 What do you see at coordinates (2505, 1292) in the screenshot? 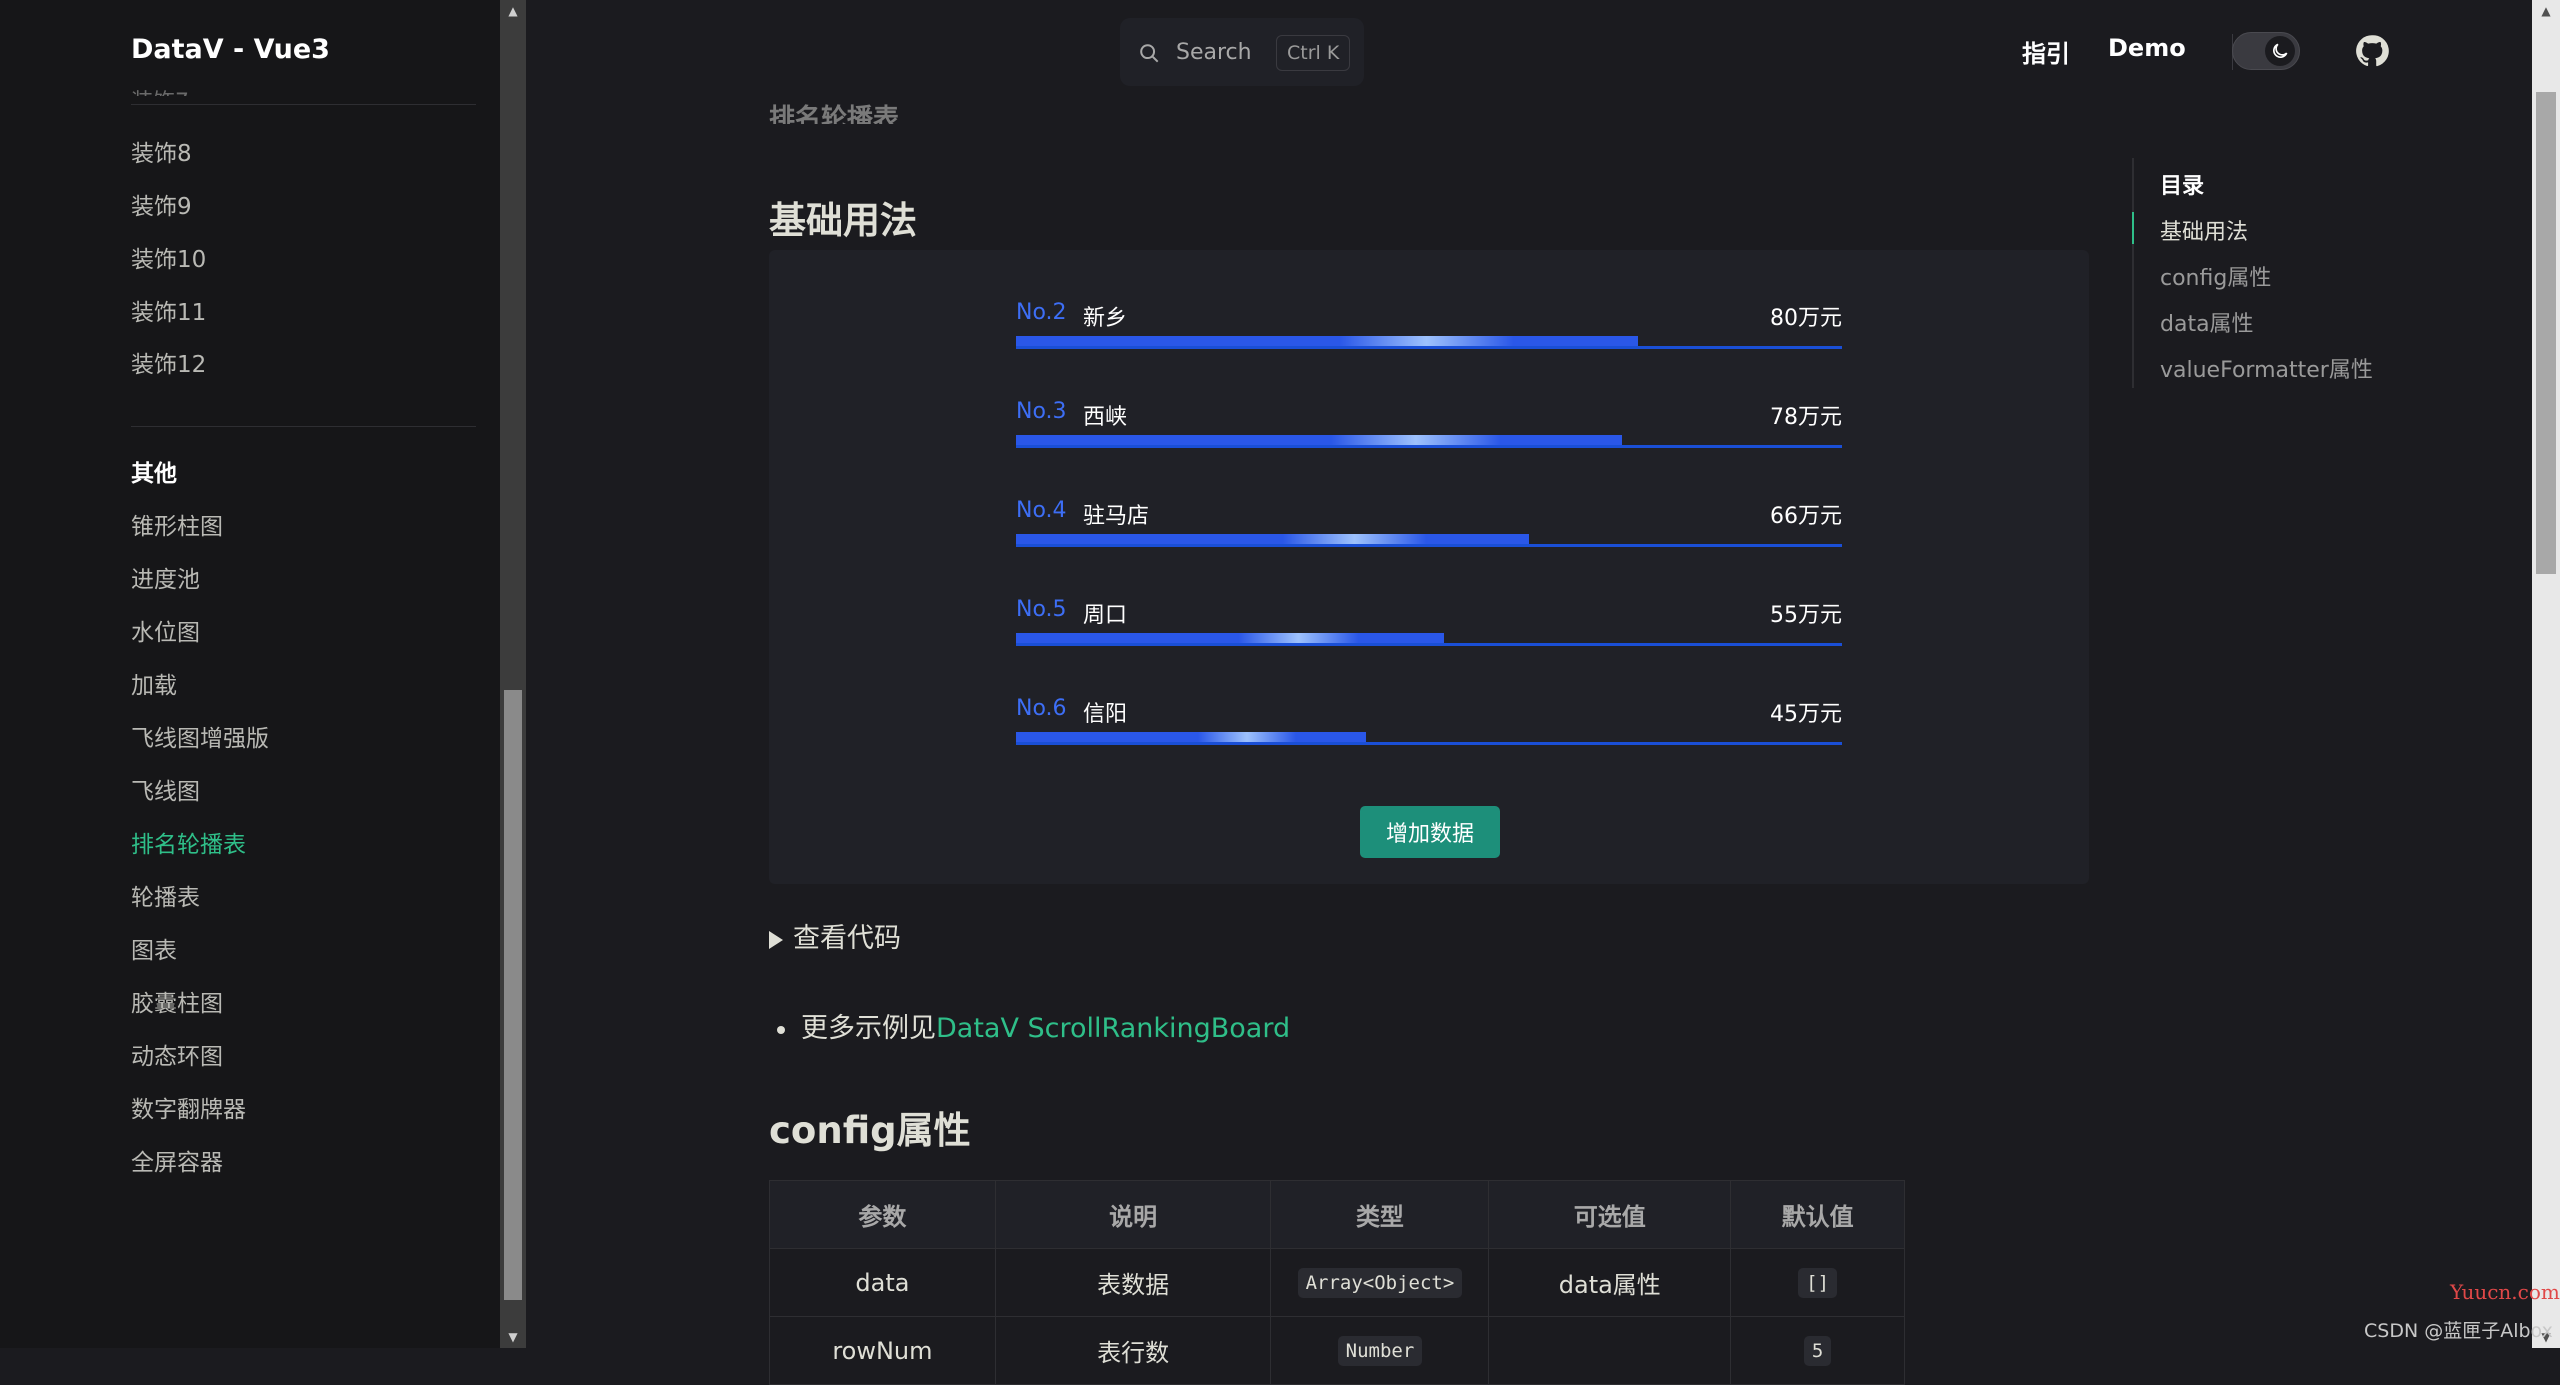
I see `watermark-site: Yuucn.com` at bounding box center [2505, 1292].